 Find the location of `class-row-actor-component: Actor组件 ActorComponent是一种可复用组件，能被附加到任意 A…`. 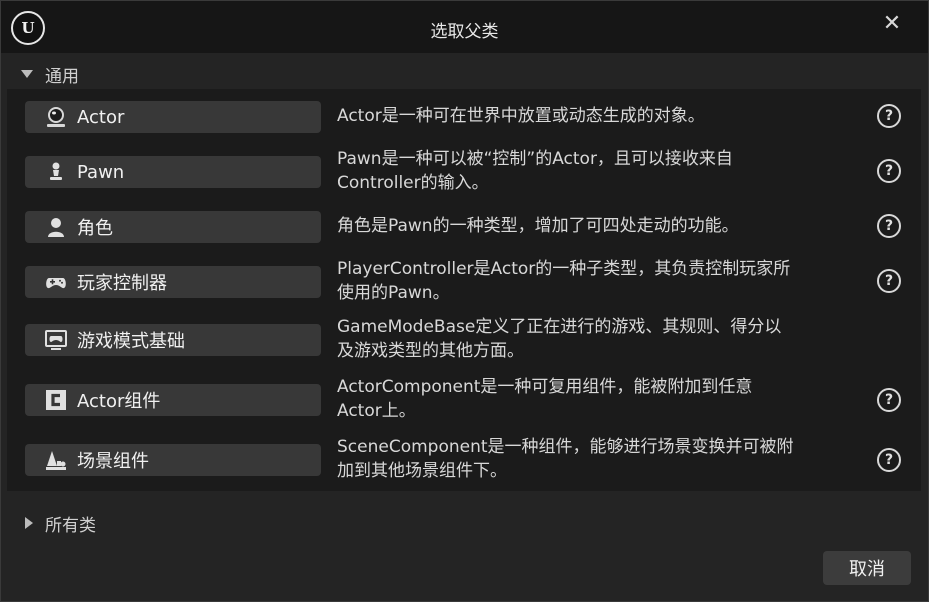

class-row-actor-component: Actor组件 ActorComponent是一种可复用组件，能被附加到任意 A… is located at coordinates (464, 404).